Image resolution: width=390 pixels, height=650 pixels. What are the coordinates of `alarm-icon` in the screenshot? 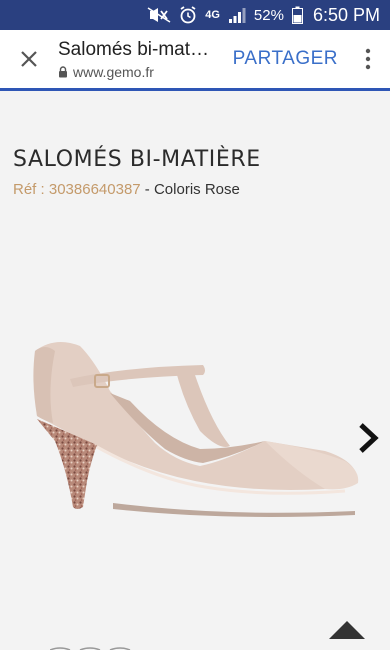 It's located at (188, 15).